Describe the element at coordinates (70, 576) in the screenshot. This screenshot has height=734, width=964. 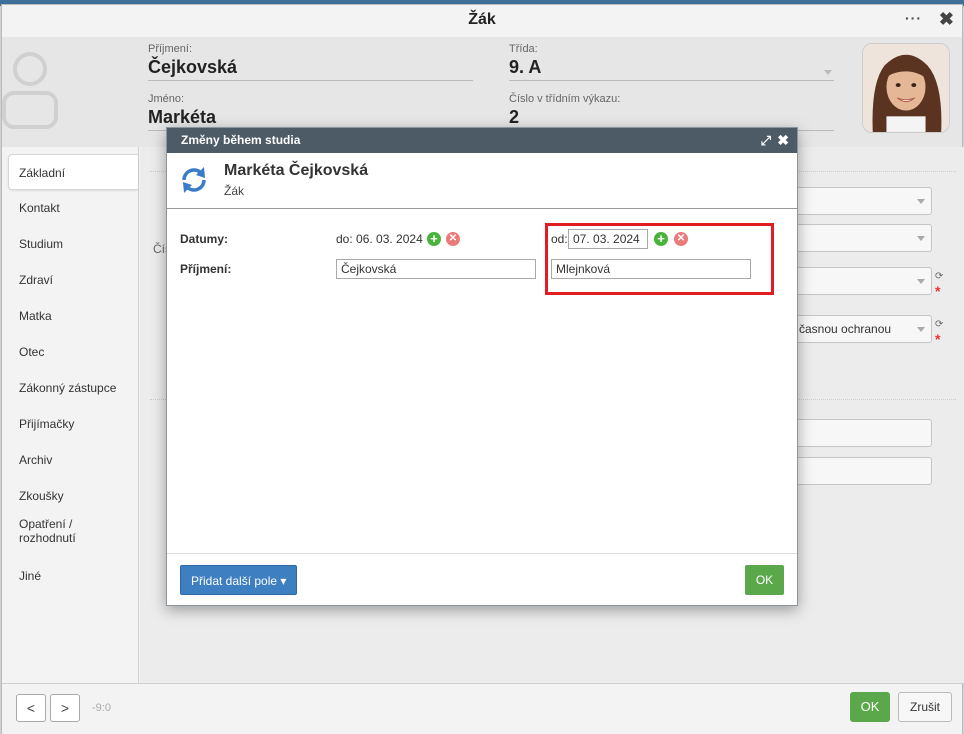
I see `sidebar-item-jine: Jiné` at that location.